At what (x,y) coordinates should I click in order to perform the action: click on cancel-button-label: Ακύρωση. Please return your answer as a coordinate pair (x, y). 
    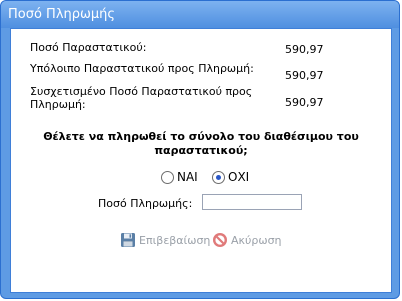
    Looking at the image, I should click on (256, 240).